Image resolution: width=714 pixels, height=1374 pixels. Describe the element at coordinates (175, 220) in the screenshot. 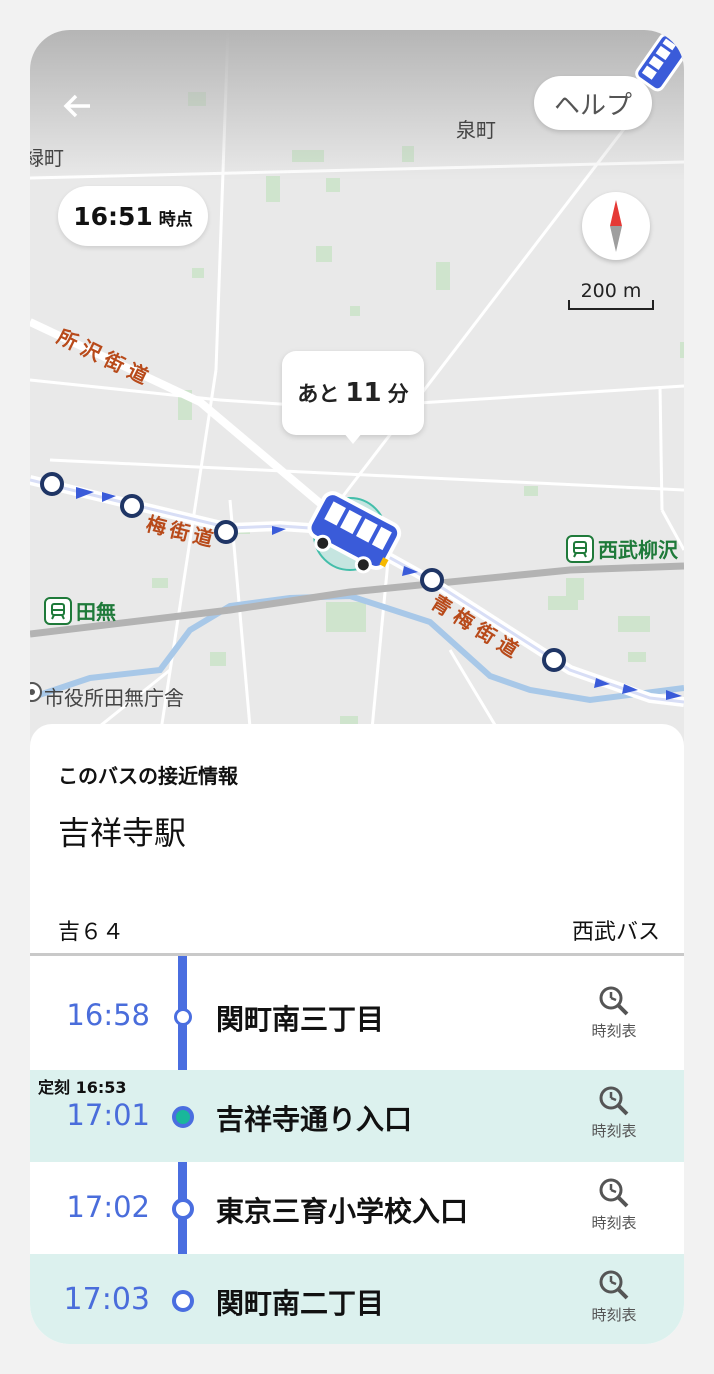

I see `data-time-unit: 時点` at that location.